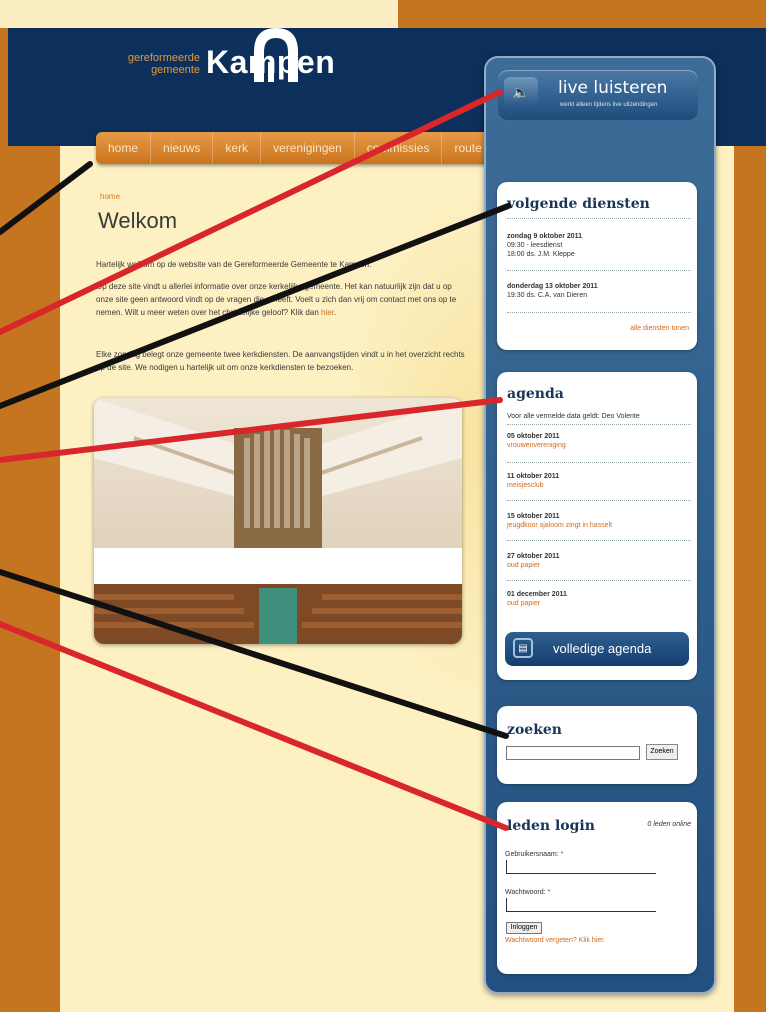 The width and height of the screenshot is (766, 1012). I want to click on online-count: 0 leden online, so click(669, 824).